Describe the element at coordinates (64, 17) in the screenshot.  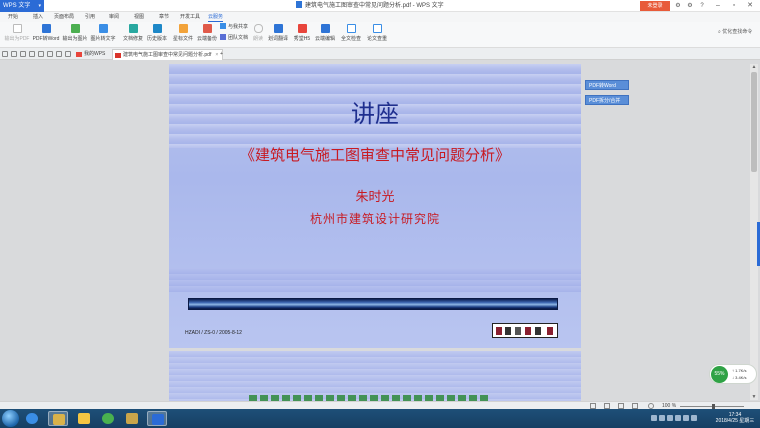
I see `menu-page-layout: 页面布局` at that location.